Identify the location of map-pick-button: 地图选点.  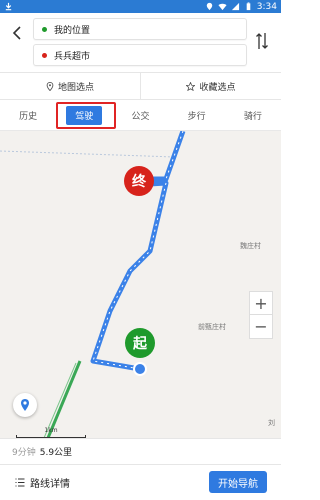
(70, 86).